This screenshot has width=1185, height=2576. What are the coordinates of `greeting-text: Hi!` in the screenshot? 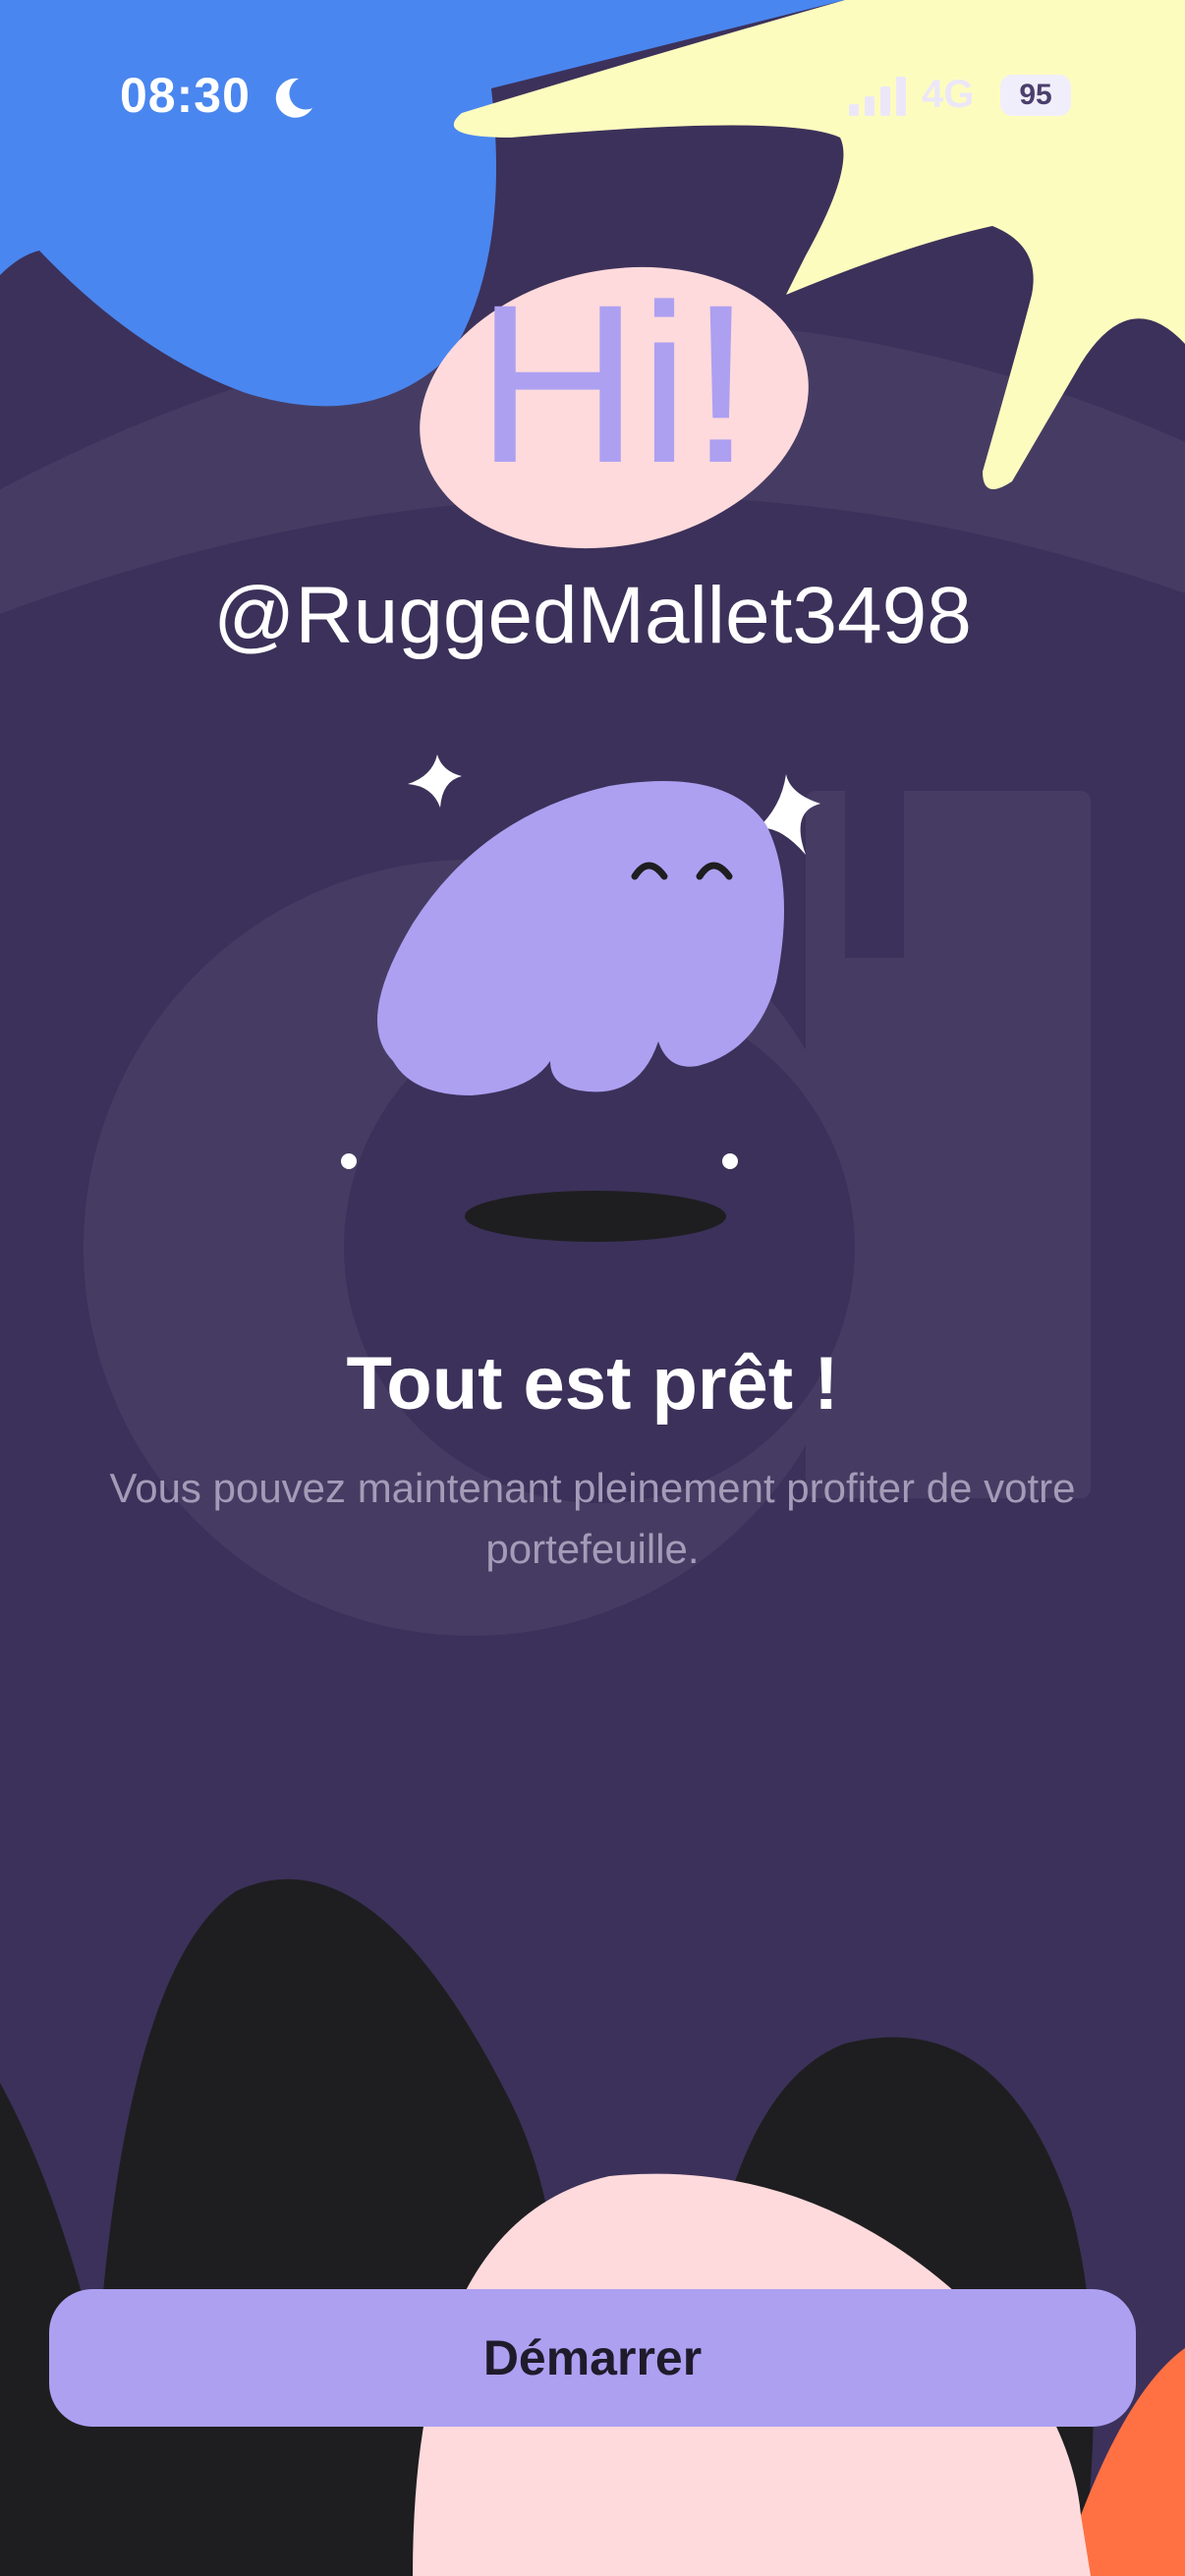 It's located at (614, 383).